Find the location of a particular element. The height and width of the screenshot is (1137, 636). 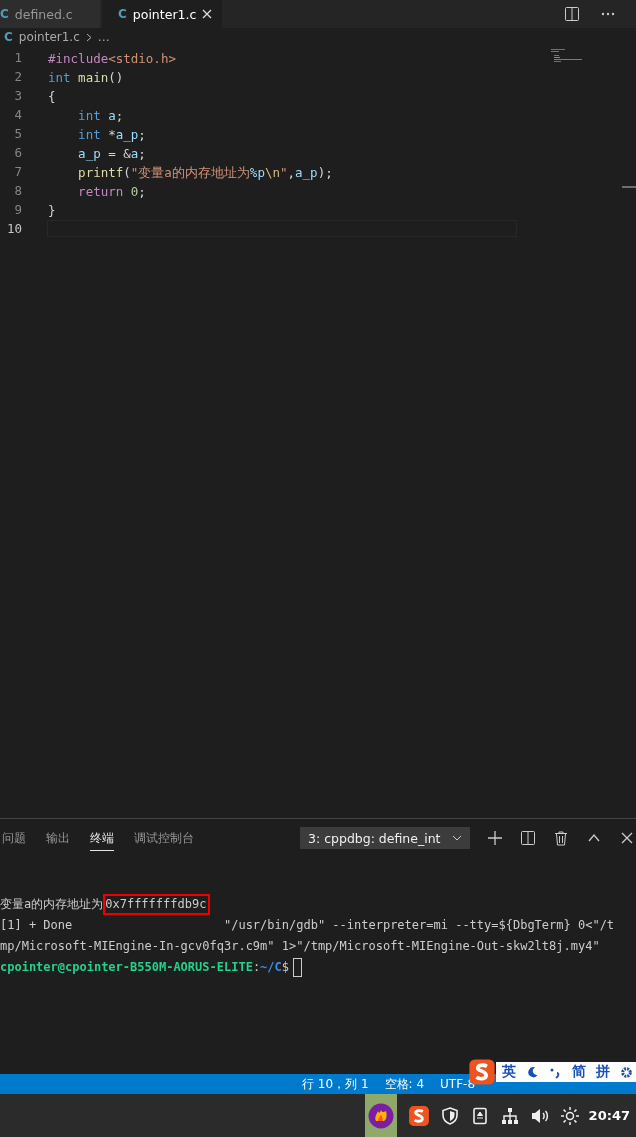

status-item: 行 10，列 1 is located at coordinates (335, 1084).